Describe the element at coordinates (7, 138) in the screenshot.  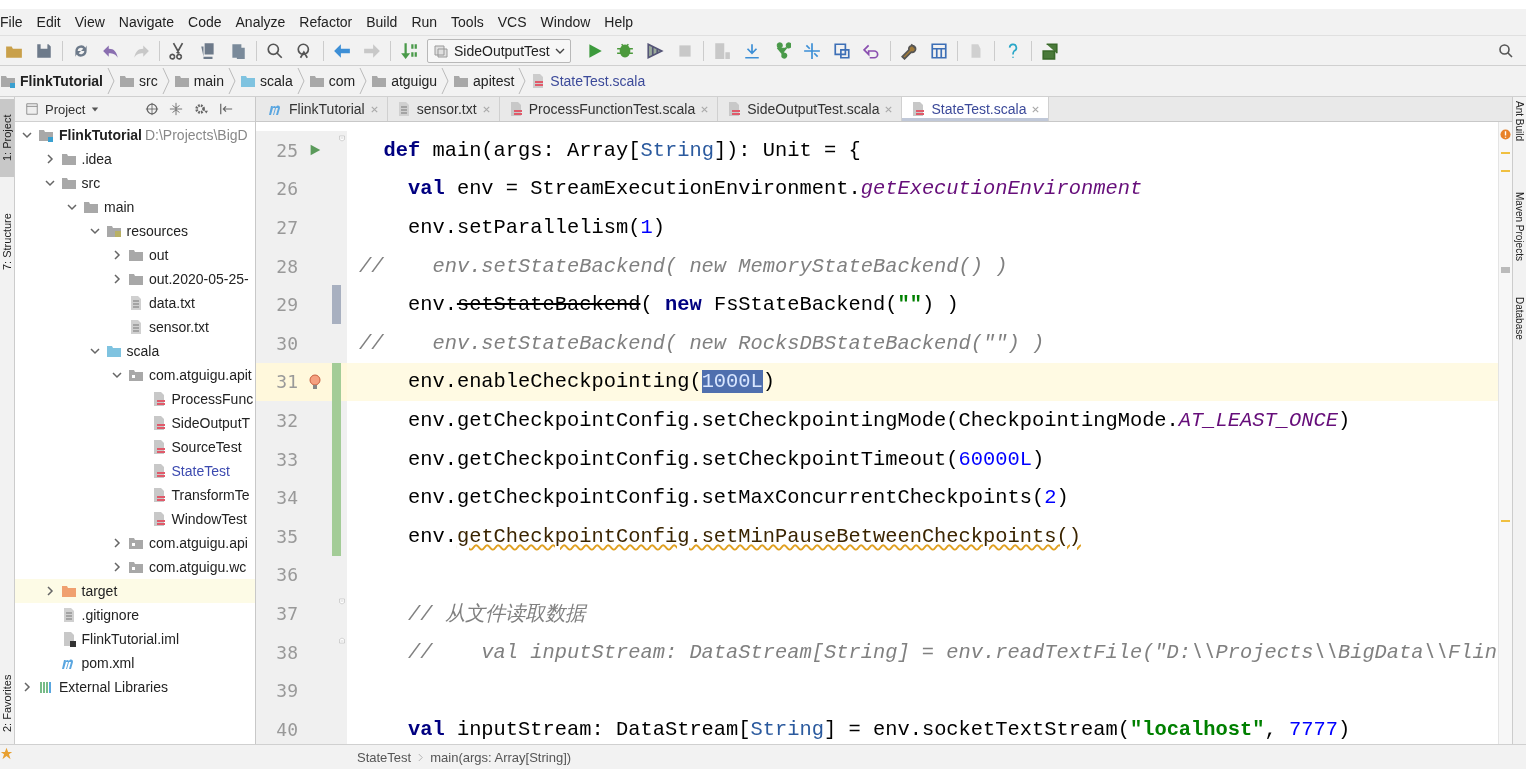
I see `tool-window-tab: 1: Project` at that location.